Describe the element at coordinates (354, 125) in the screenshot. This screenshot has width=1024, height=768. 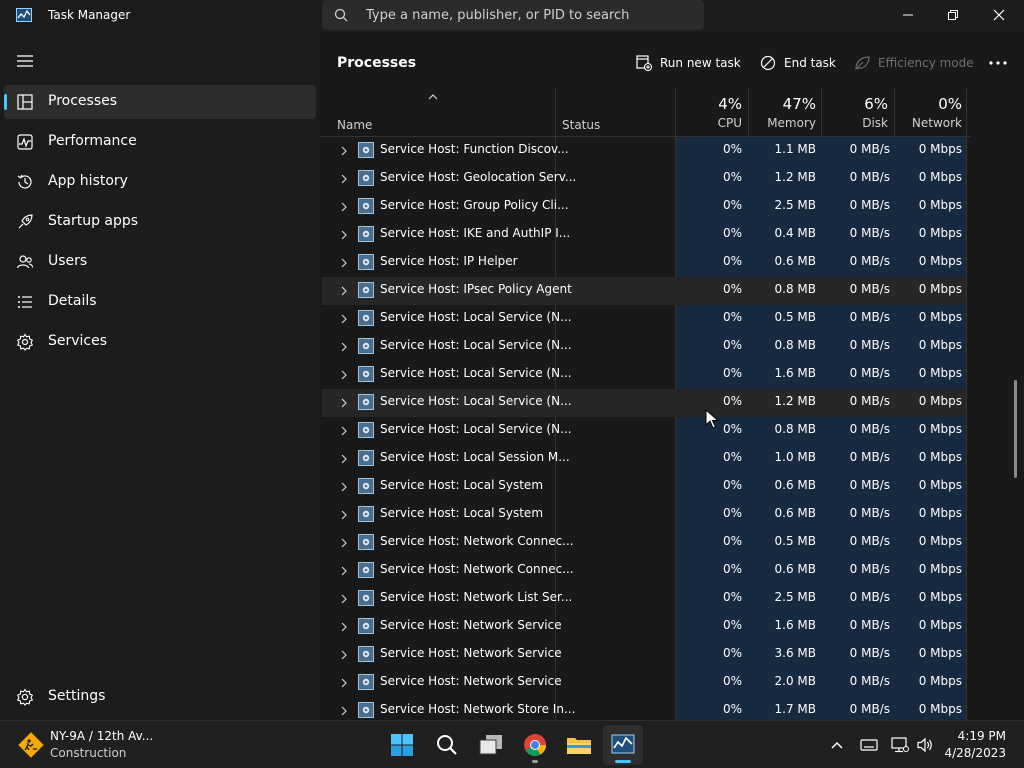
I see `column-header-name: Name` at that location.